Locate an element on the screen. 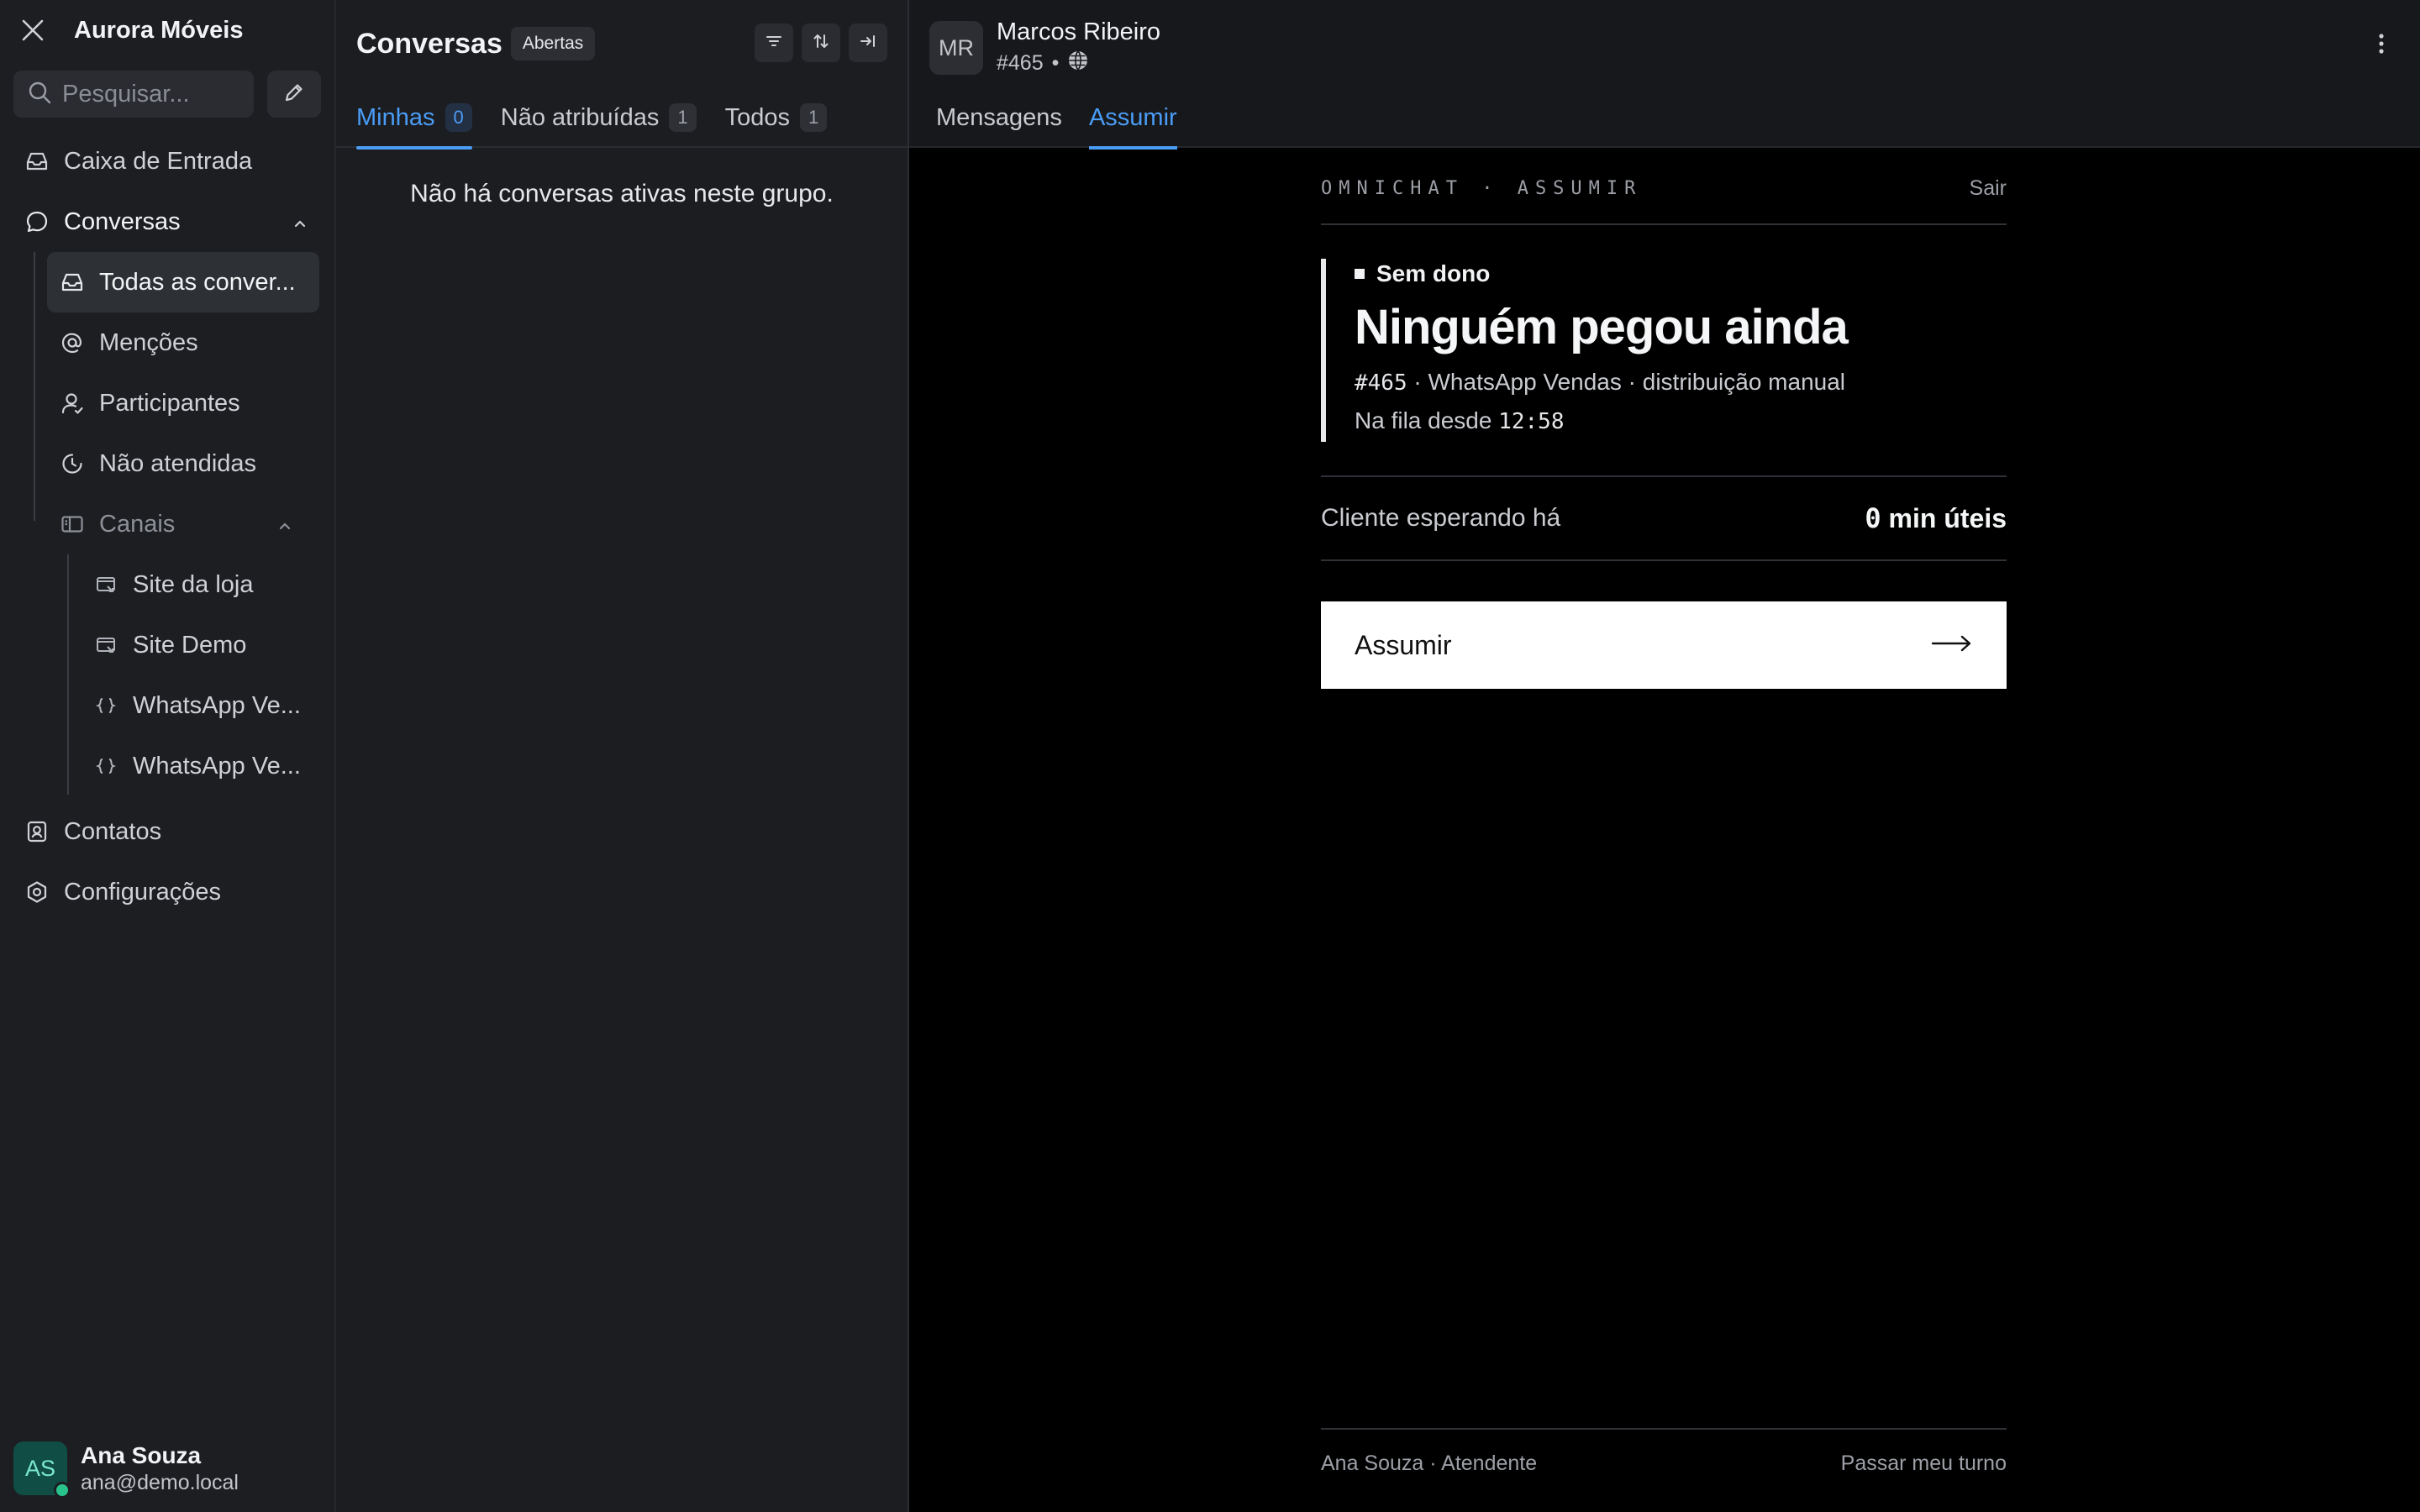 This screenshot has height=1512, width=2420. contact-meta: #465 • is located at coordinates (1078, 63).